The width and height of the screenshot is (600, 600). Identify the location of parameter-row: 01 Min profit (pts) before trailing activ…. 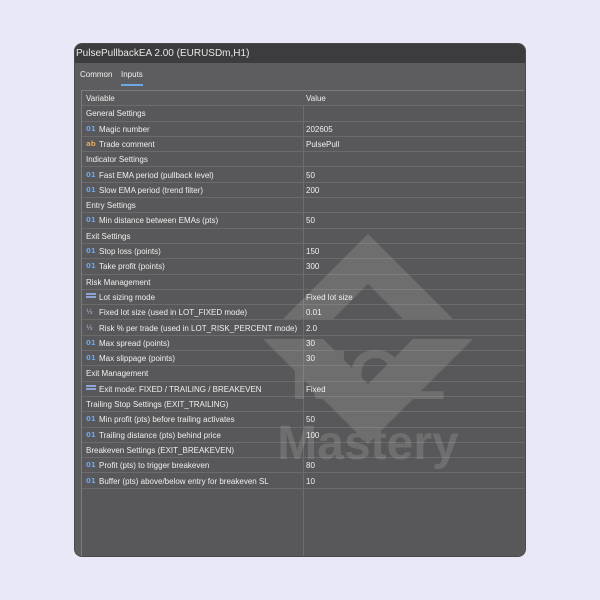
(303, 420).